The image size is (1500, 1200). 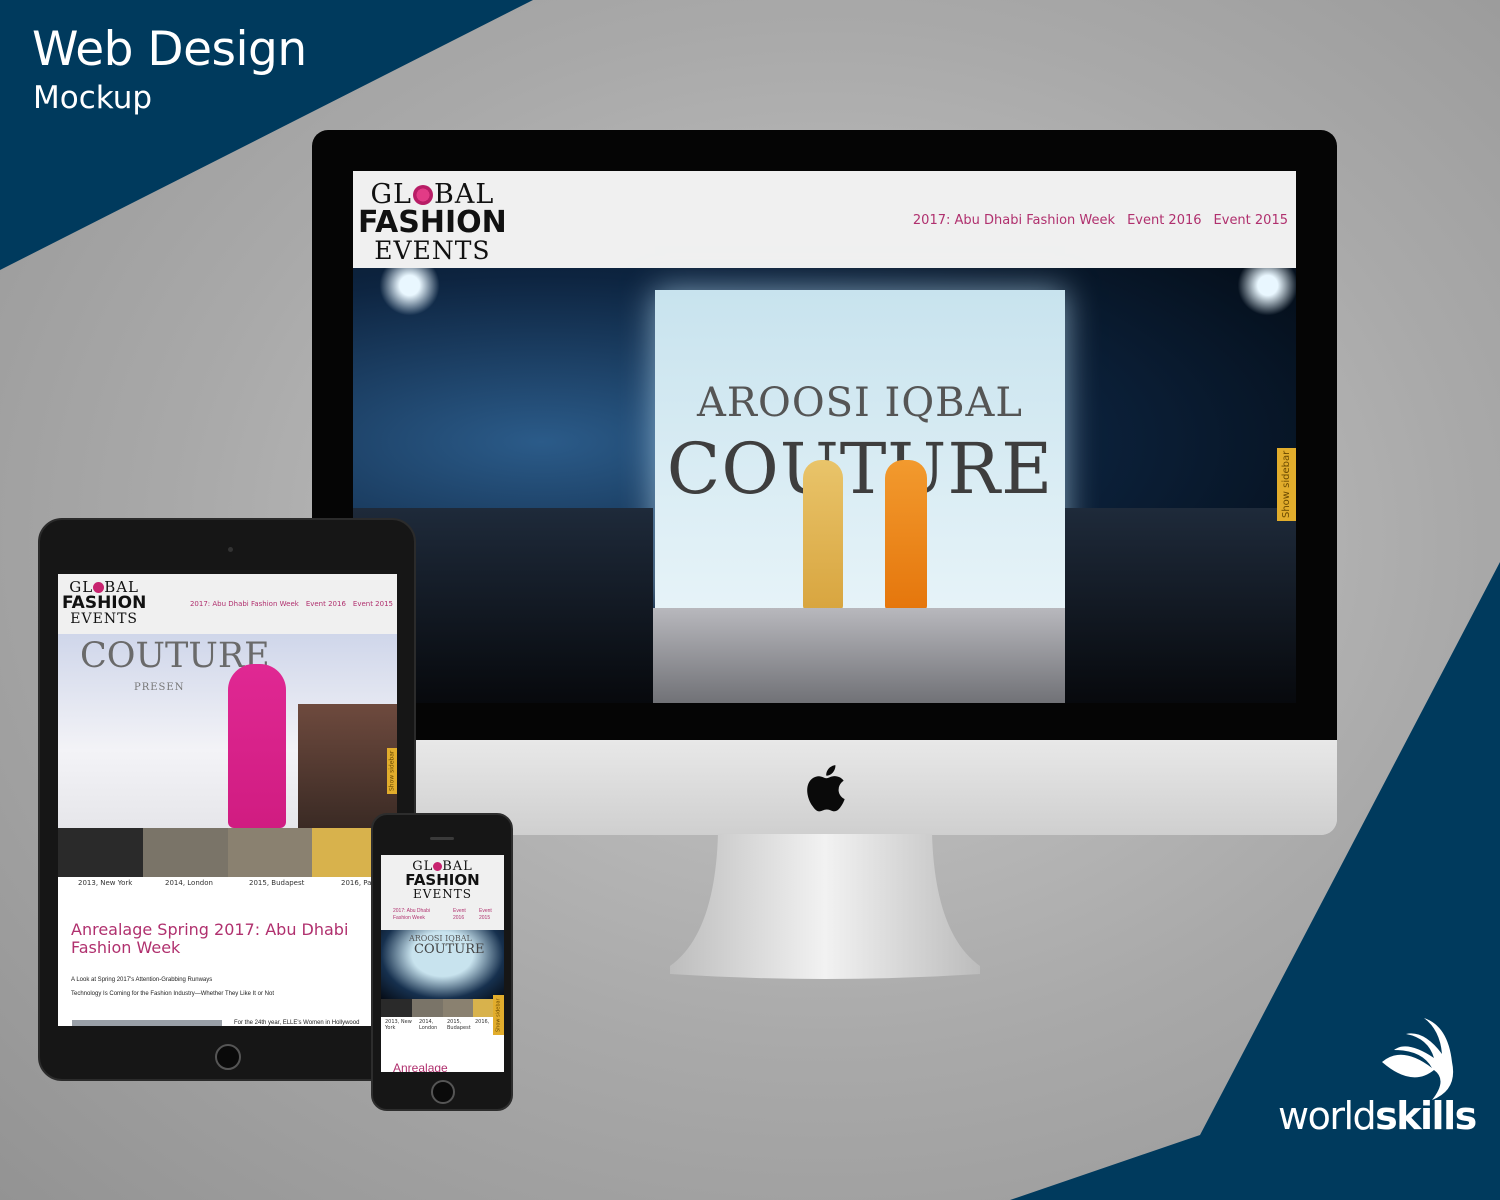 What do you see at coordinates (99, 587) in the screenshot?
I see `tablet-globe-icon` at bounding box center [99, 587].